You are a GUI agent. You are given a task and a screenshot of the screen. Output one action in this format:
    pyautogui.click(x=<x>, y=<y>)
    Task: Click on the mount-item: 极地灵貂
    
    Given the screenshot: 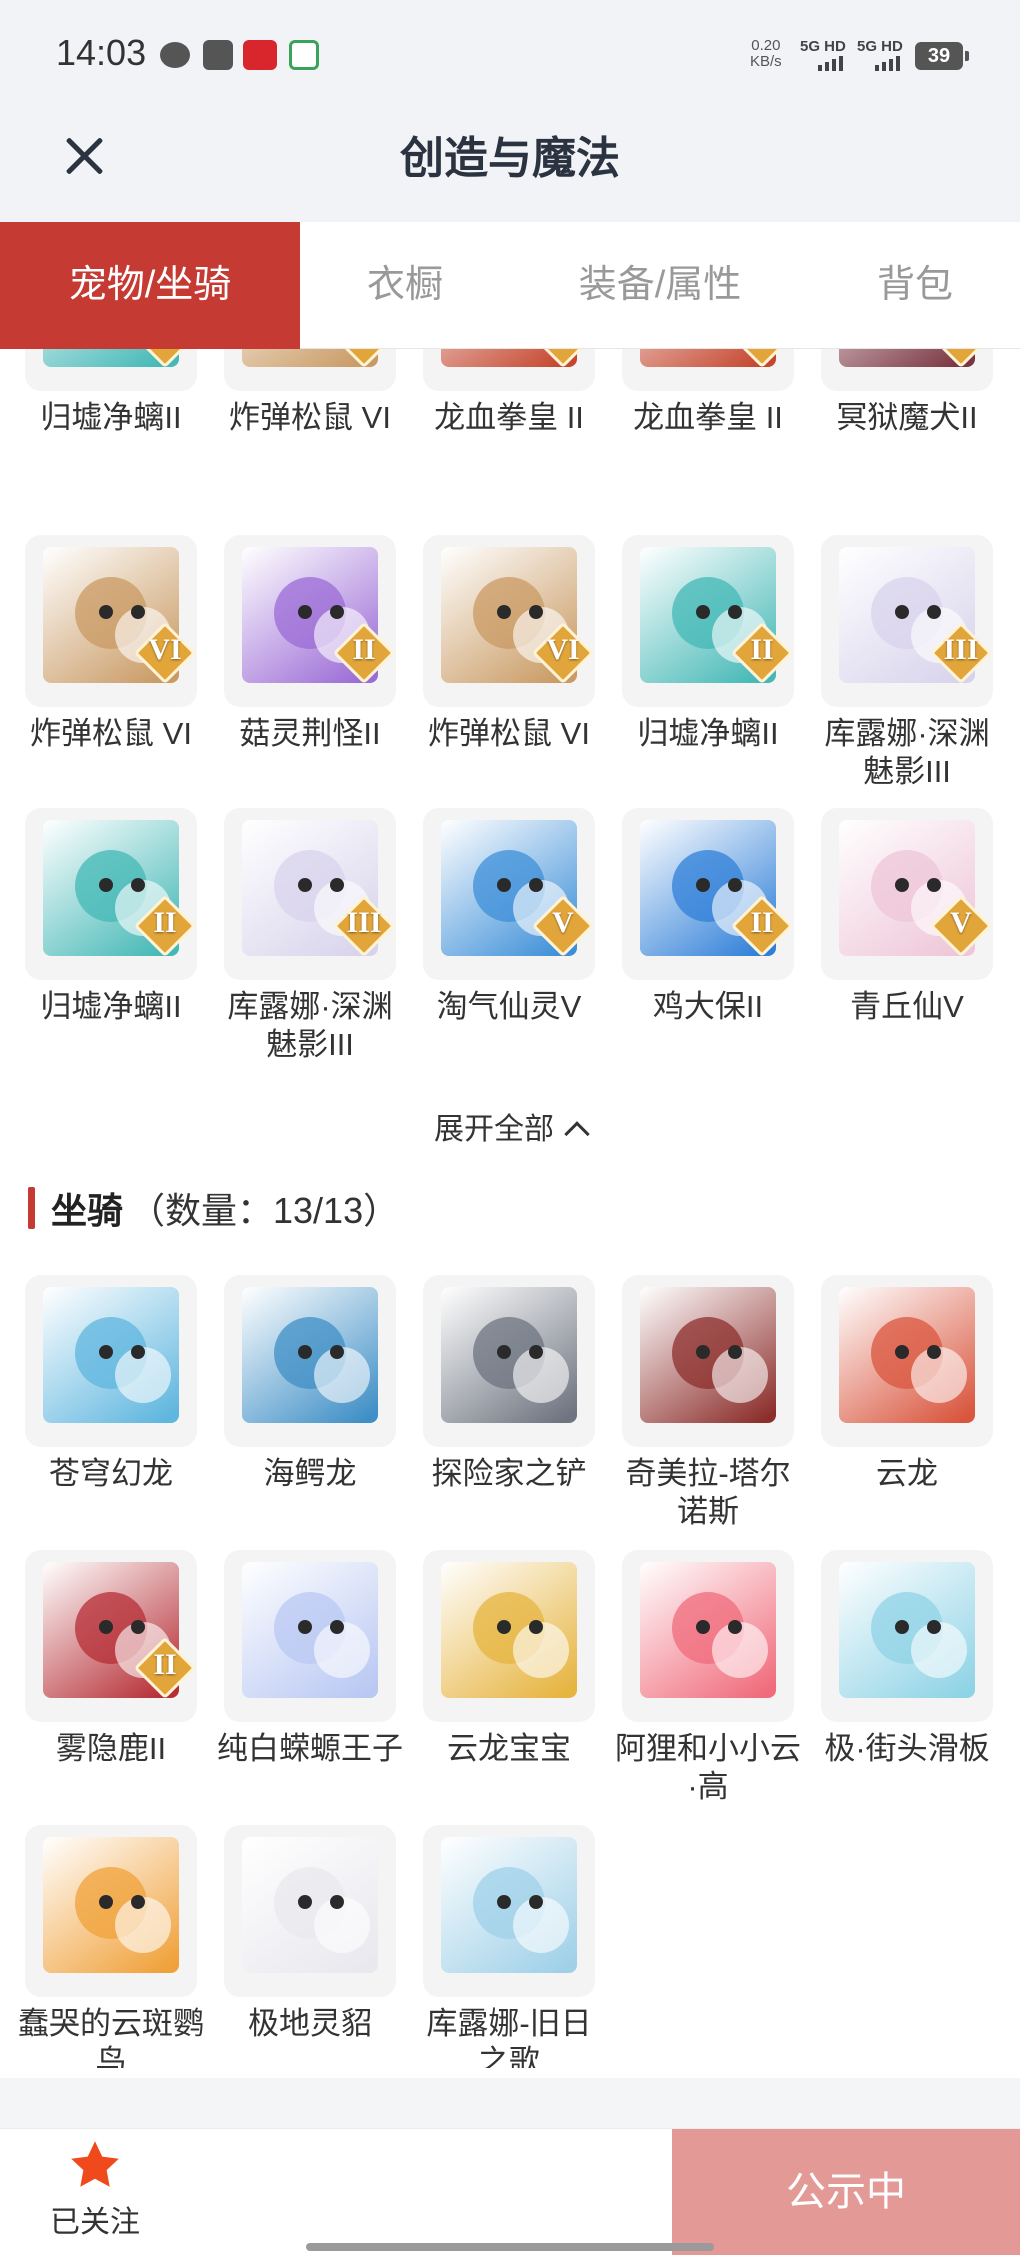 What is the action you would take?
    pyautogui.click(x=310, y=1934)
    